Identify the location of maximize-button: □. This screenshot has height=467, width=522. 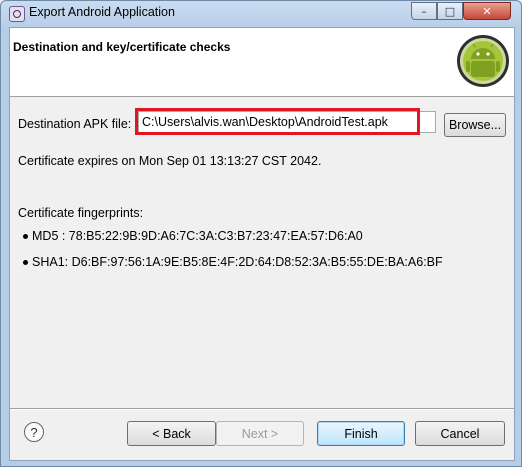
(450, 11).